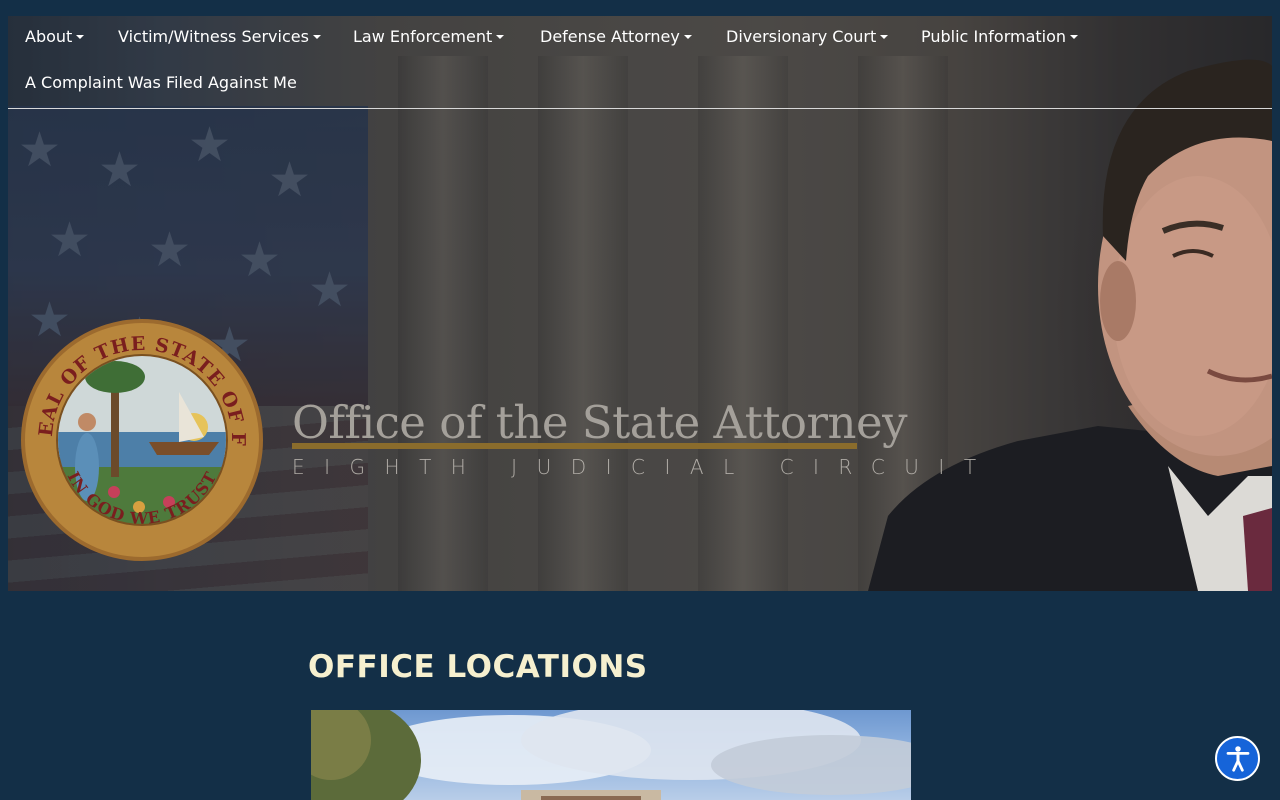 The height and width of the screenshot is (800, 1280). I want to click on office-building-photo, so click(611, 755).